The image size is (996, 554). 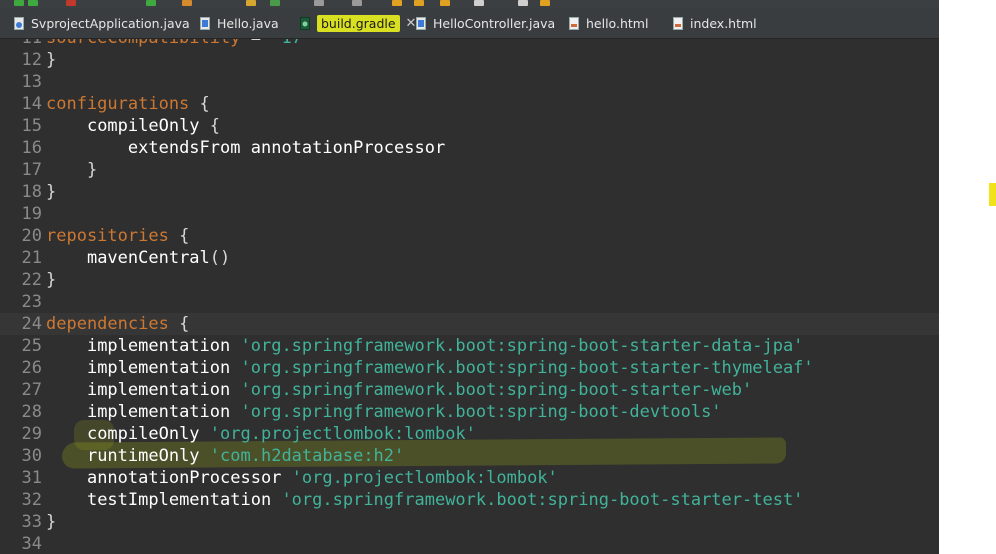 I want to click on line-number: 22, so click(x=31, y=280).